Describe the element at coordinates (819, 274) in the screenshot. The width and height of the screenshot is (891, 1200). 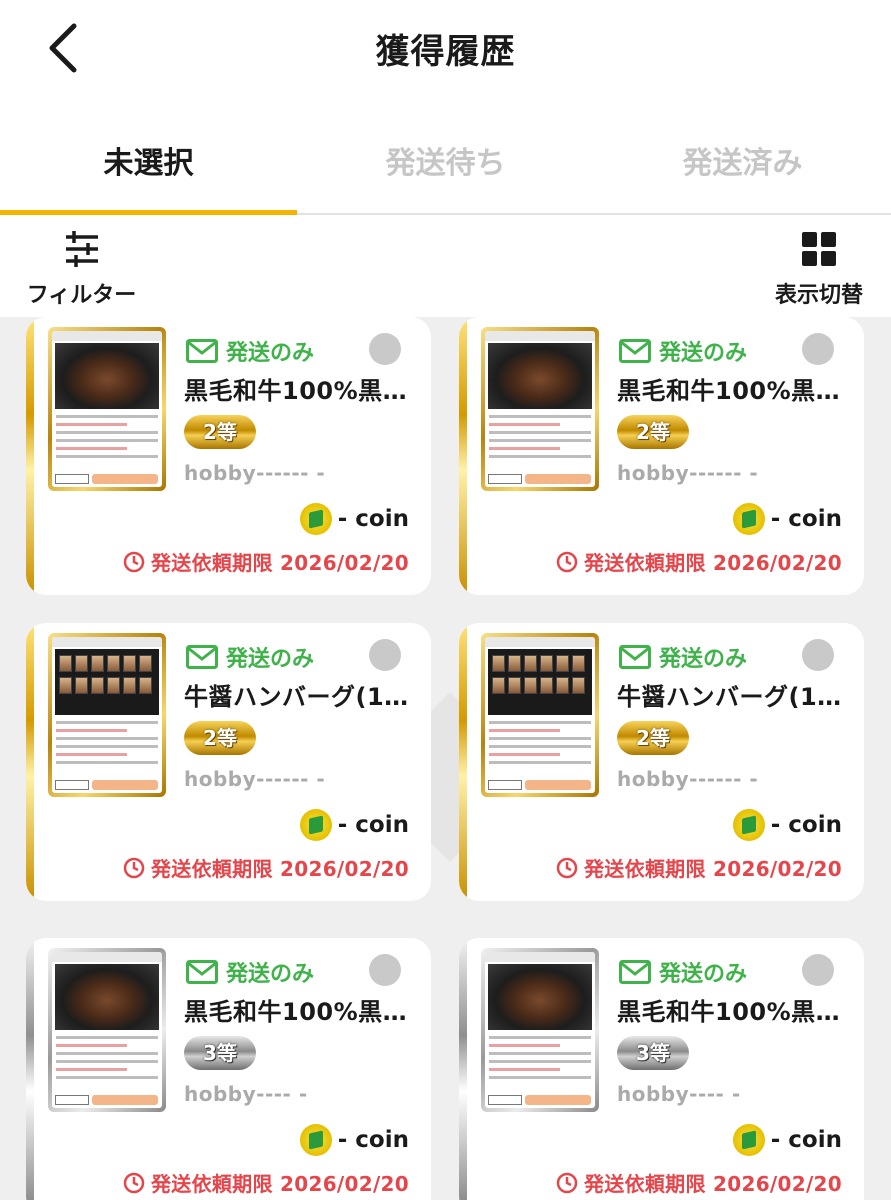
I see `view-toggle-button: 表示切替` at that location.